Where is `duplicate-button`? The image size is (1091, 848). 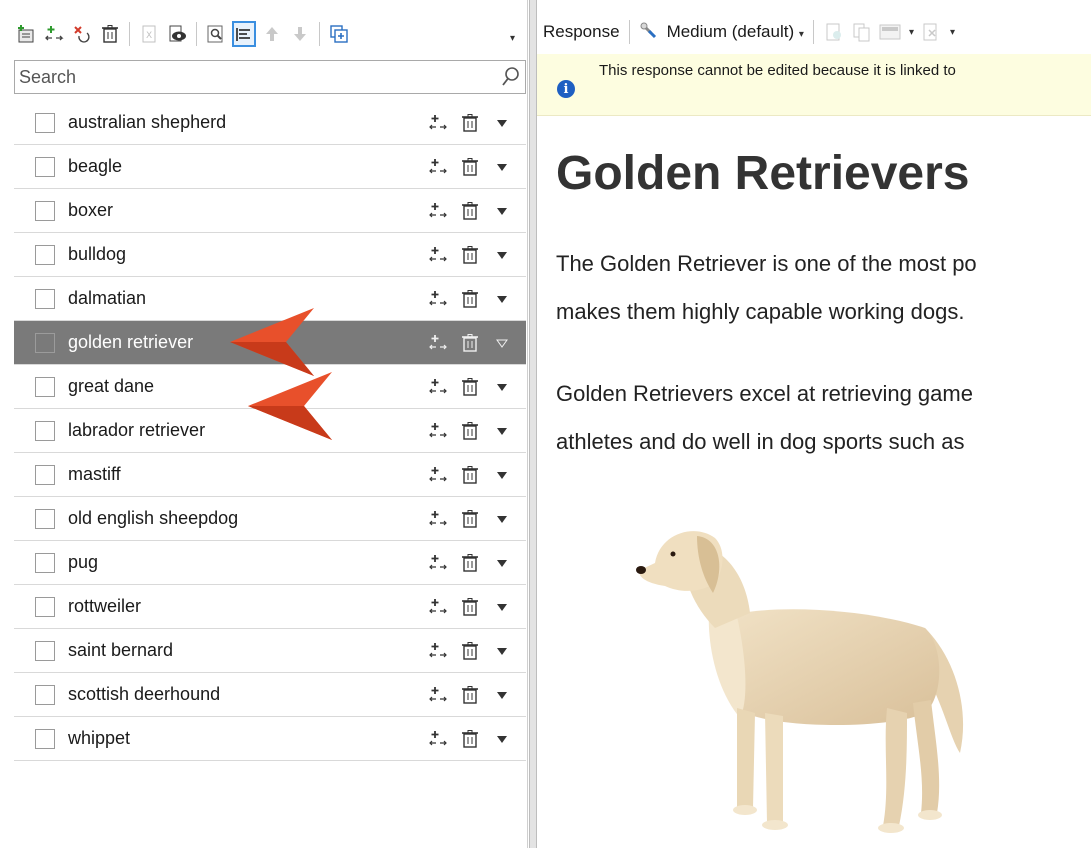 duplicate-button is located at coordinates (339, 34).